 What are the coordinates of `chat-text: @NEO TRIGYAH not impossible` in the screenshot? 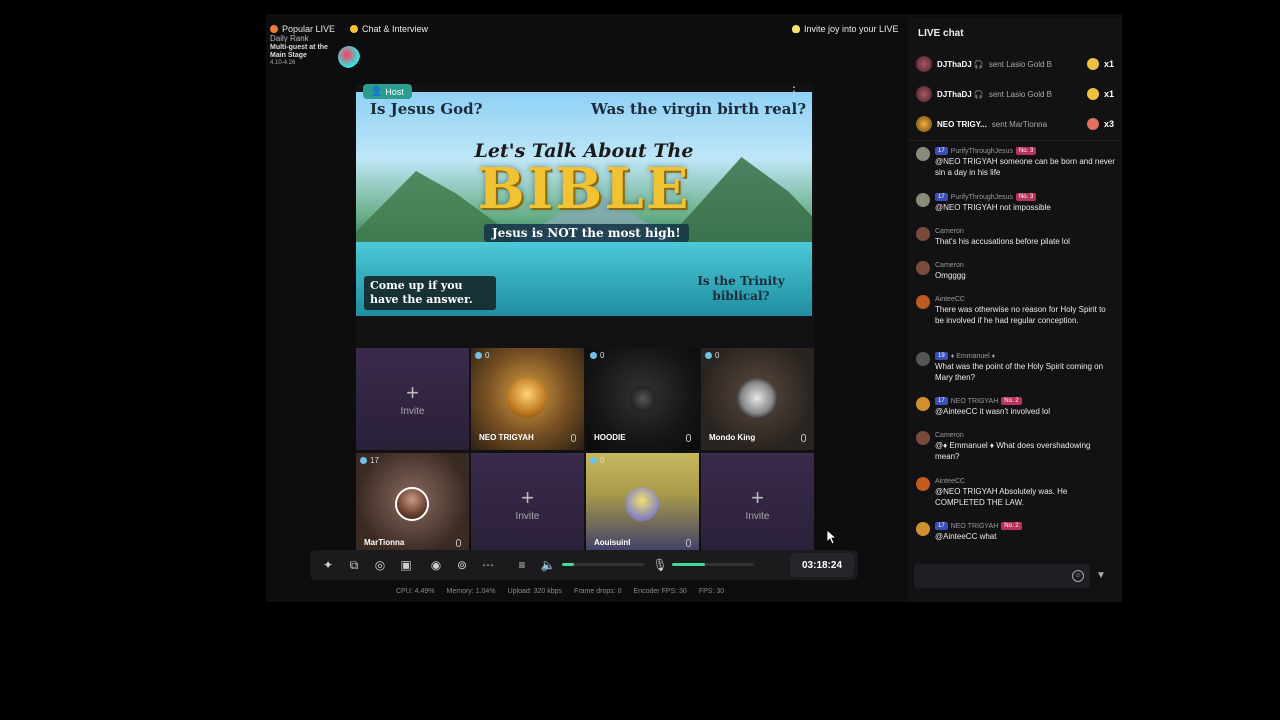 It's located at (993, 207).